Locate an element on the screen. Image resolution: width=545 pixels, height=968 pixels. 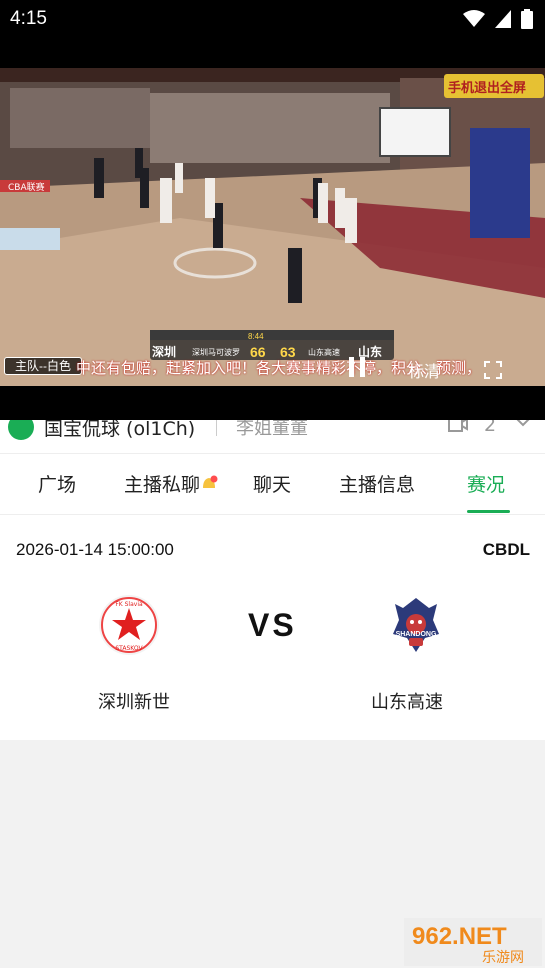
watermark-sub: 乐游网 is located at coordinates (503, 958).